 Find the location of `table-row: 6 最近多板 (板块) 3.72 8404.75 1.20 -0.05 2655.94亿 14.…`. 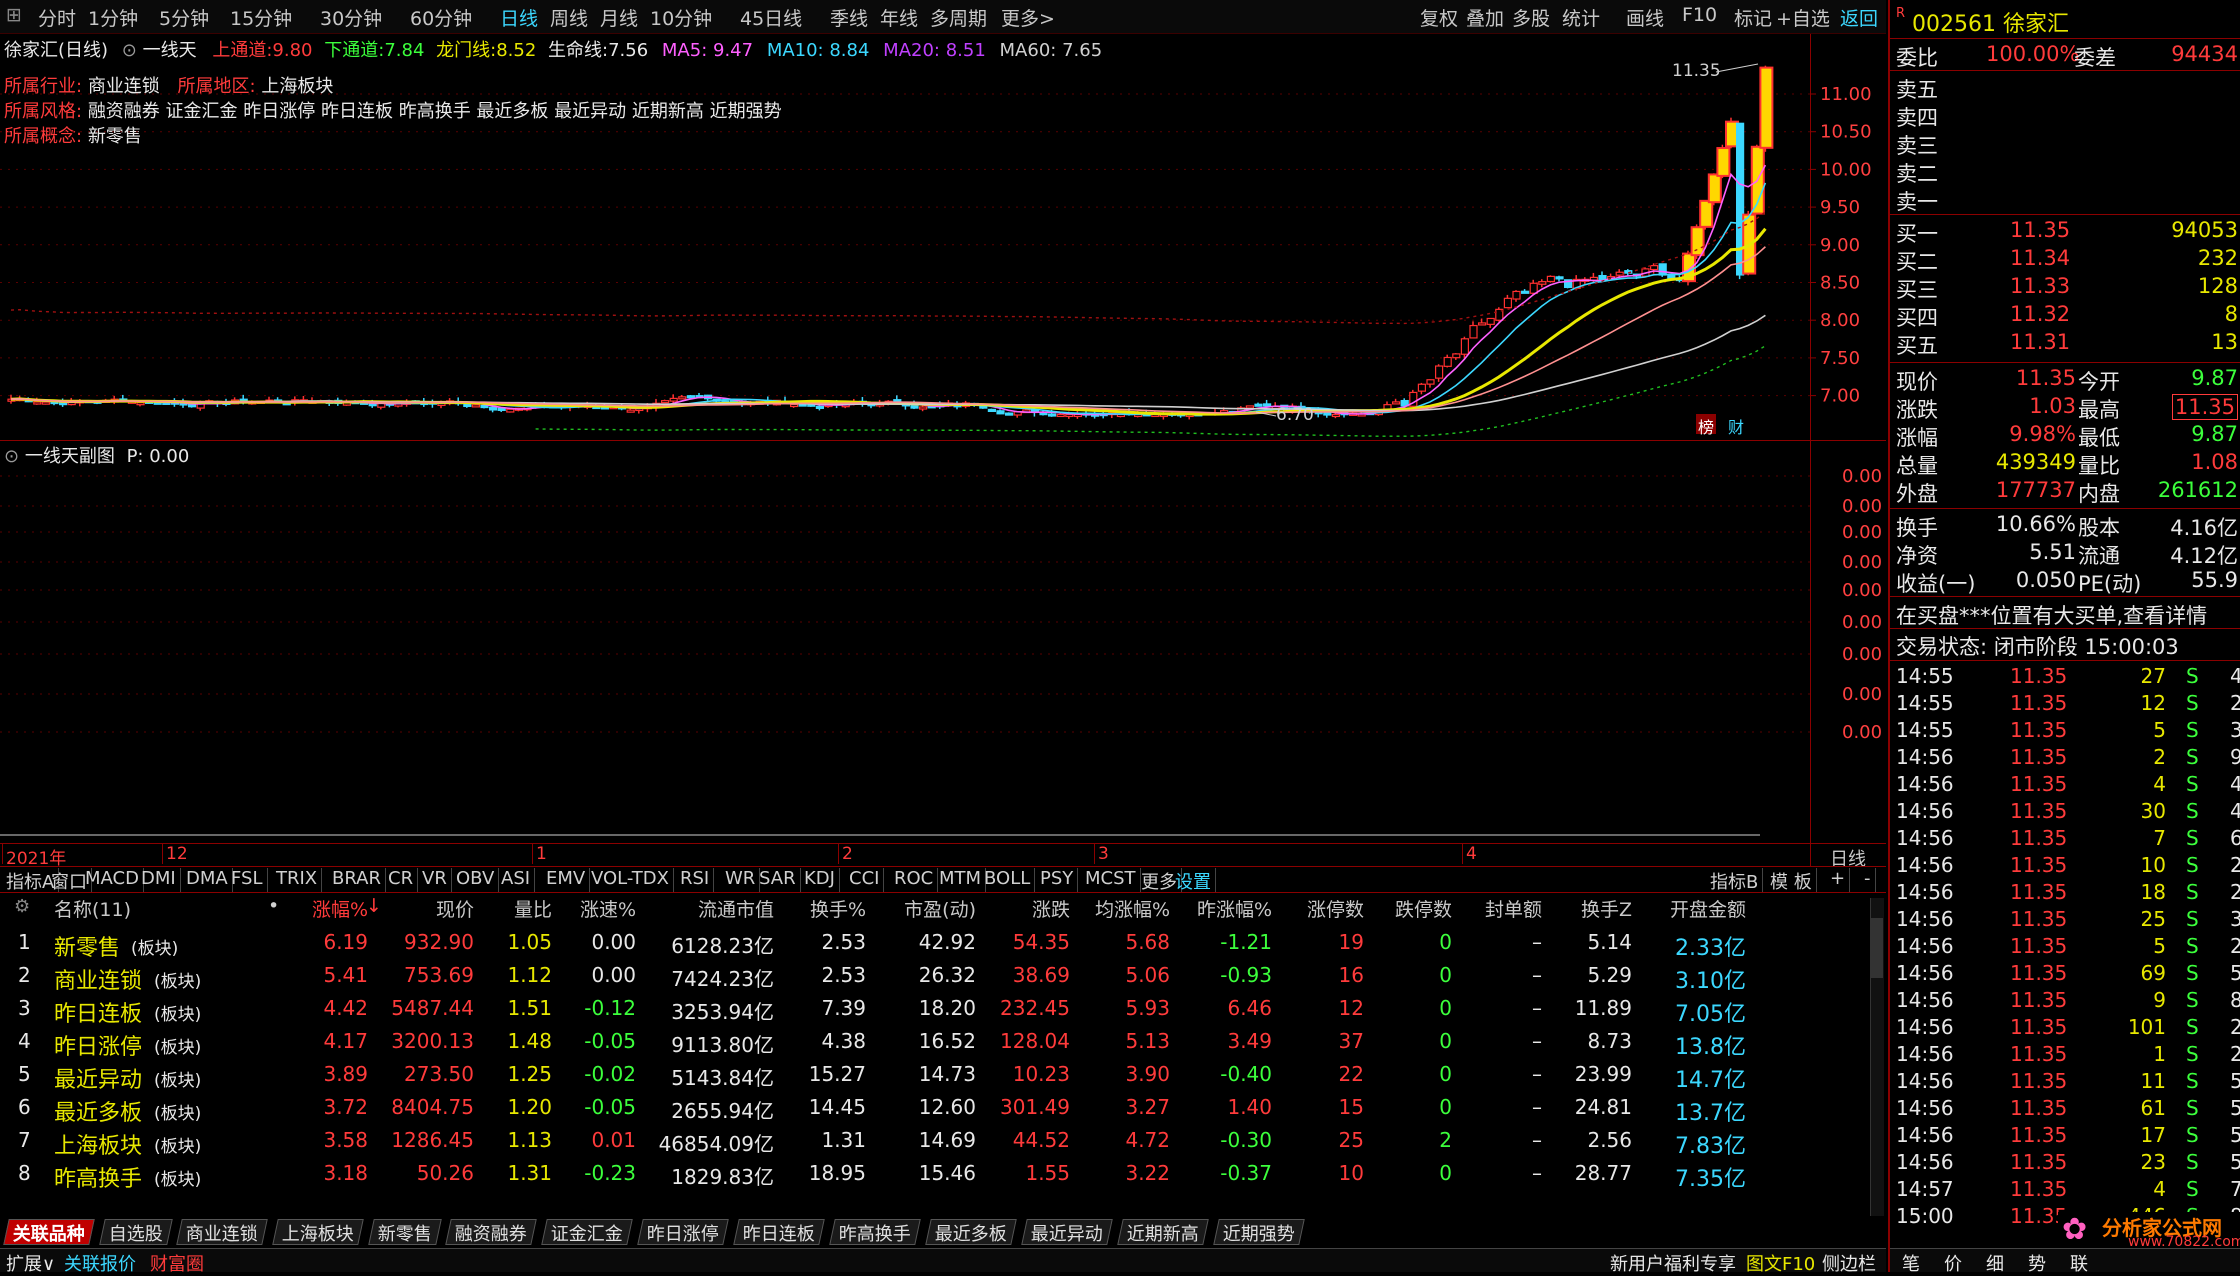

table-row: 6 最近多板 (板块) 3.72 8404.75 1.20 -0.05 2655.94亿 14.… is located at coordinates (933, 1111).